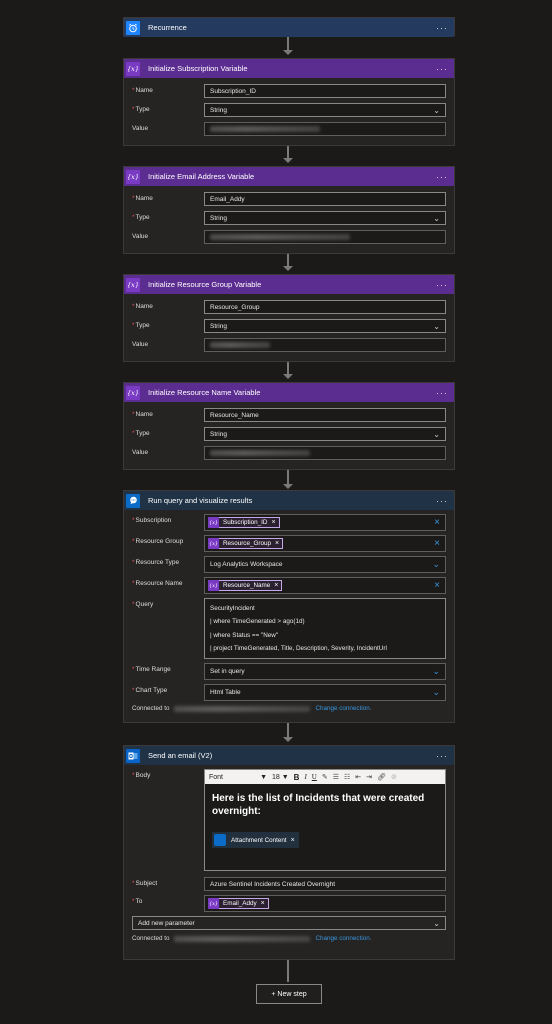 This screenshot has height=1024, width=552. I want to click on italic-button: I, so click(305, 777).